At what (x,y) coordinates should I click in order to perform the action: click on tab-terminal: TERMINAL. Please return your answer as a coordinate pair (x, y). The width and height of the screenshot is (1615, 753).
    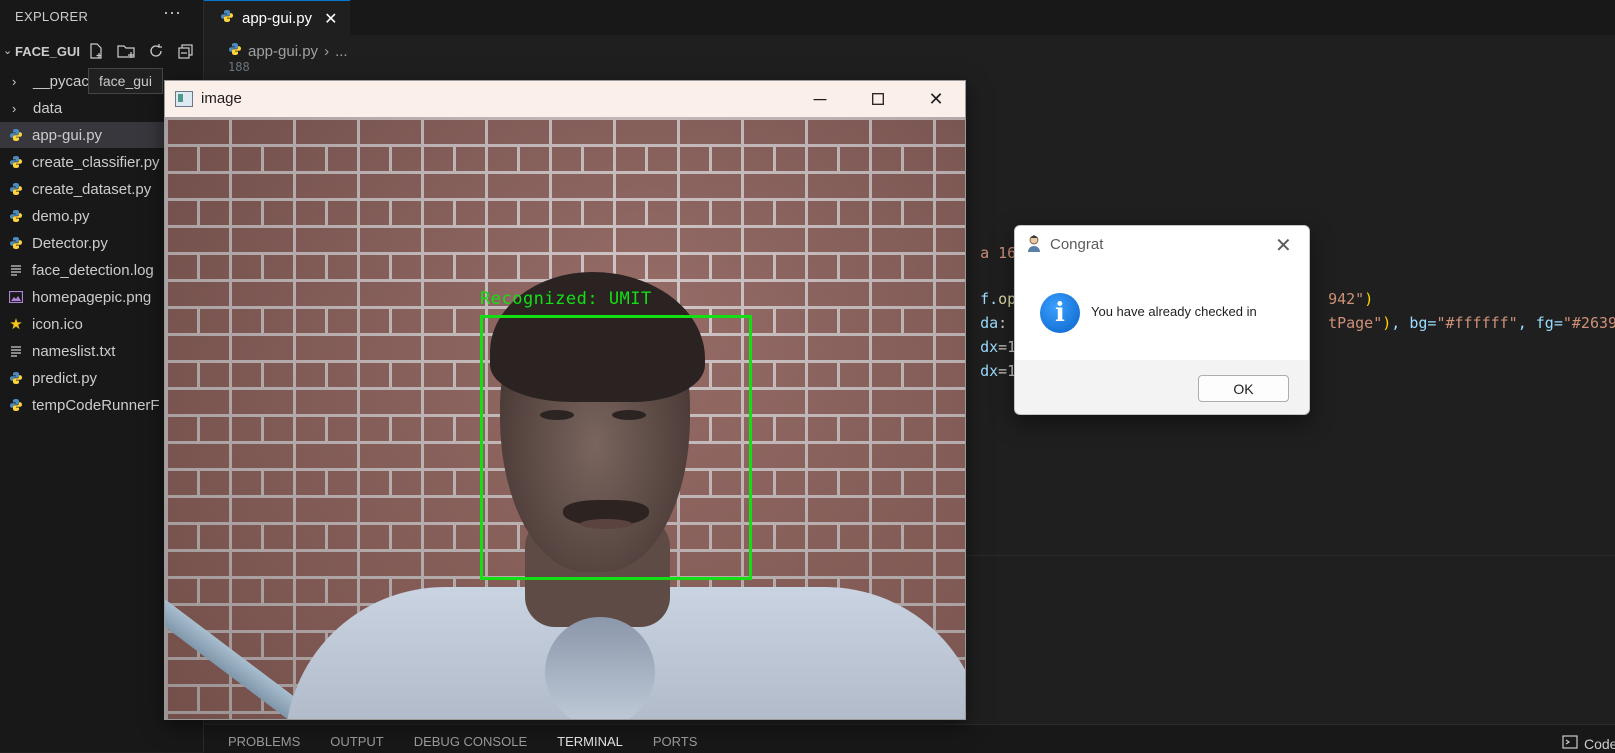
    Looking at the image, I should click on (590, 741).